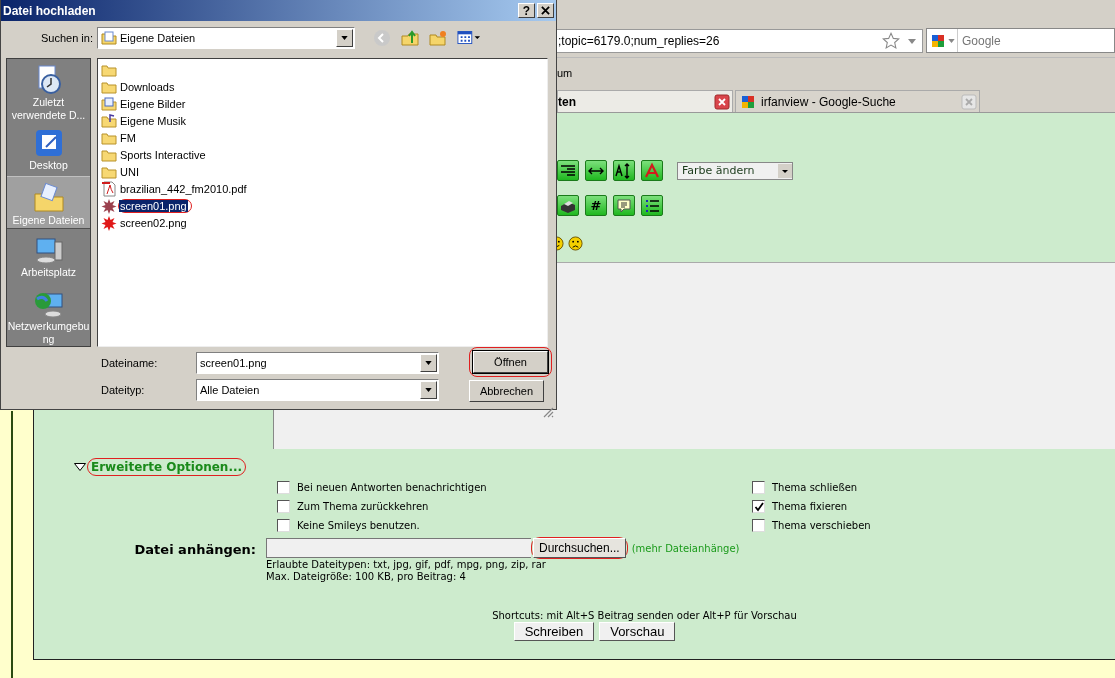 This screenshot has width=1115, height=678. Describe the element at coordinates (410, 38) in the screenshot. I see `folder-up-icon` at that location.